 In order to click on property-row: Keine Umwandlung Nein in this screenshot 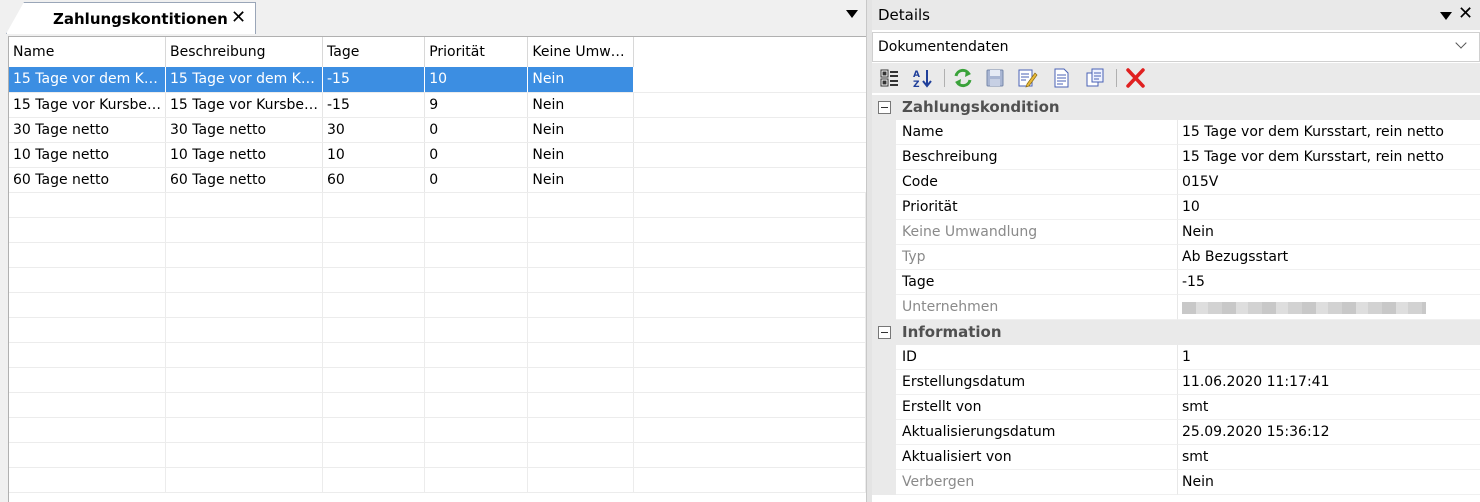, I will do `click(1176, 232)`.